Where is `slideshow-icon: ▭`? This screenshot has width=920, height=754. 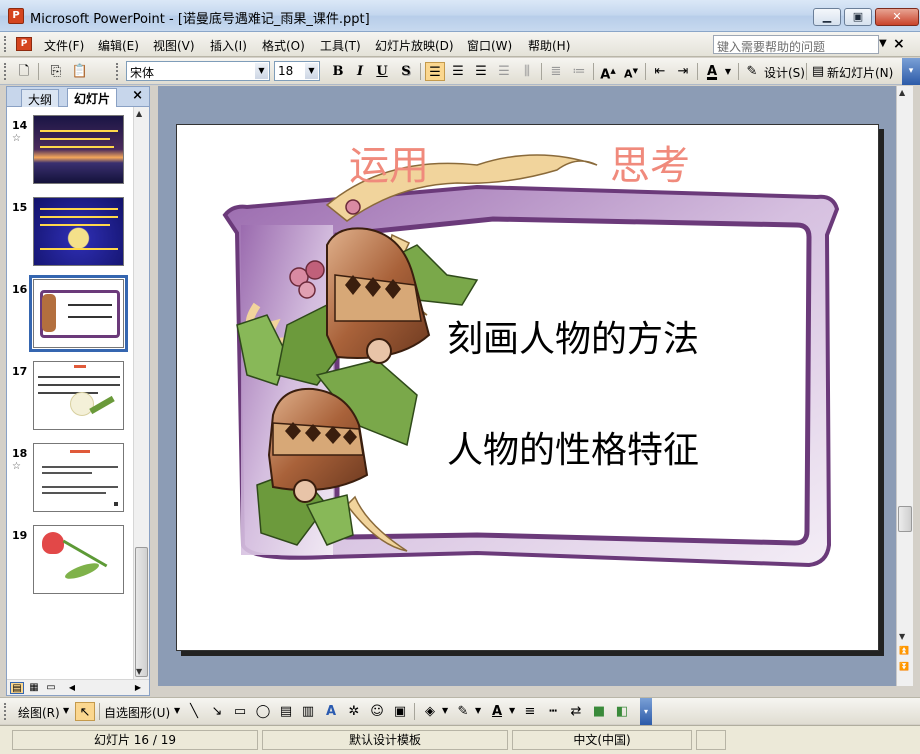 slideshow-icon: ▭ is located at coordinates (51, 688).